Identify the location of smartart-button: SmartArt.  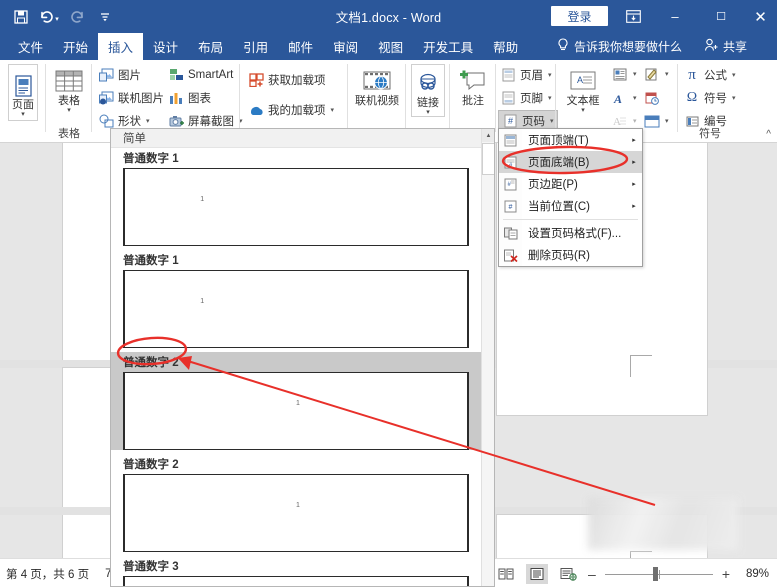
(200, 75).